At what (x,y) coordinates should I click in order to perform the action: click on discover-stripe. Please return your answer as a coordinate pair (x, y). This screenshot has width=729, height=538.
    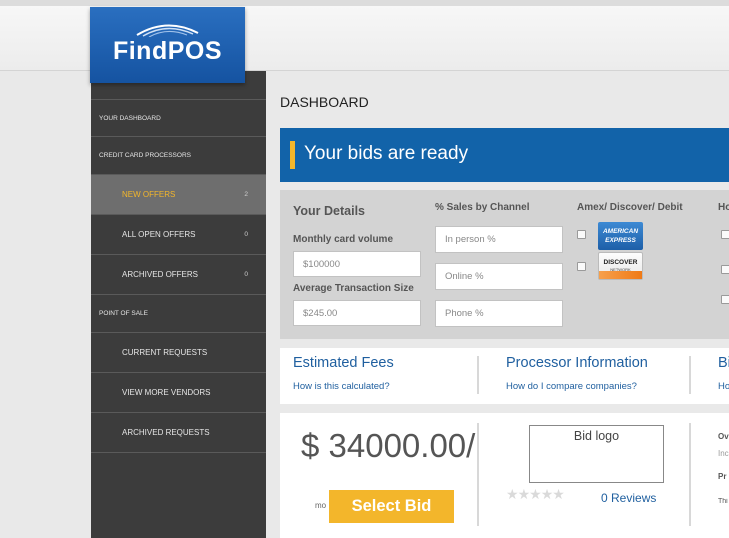
    Looking at the image, I should click on (620, 275).